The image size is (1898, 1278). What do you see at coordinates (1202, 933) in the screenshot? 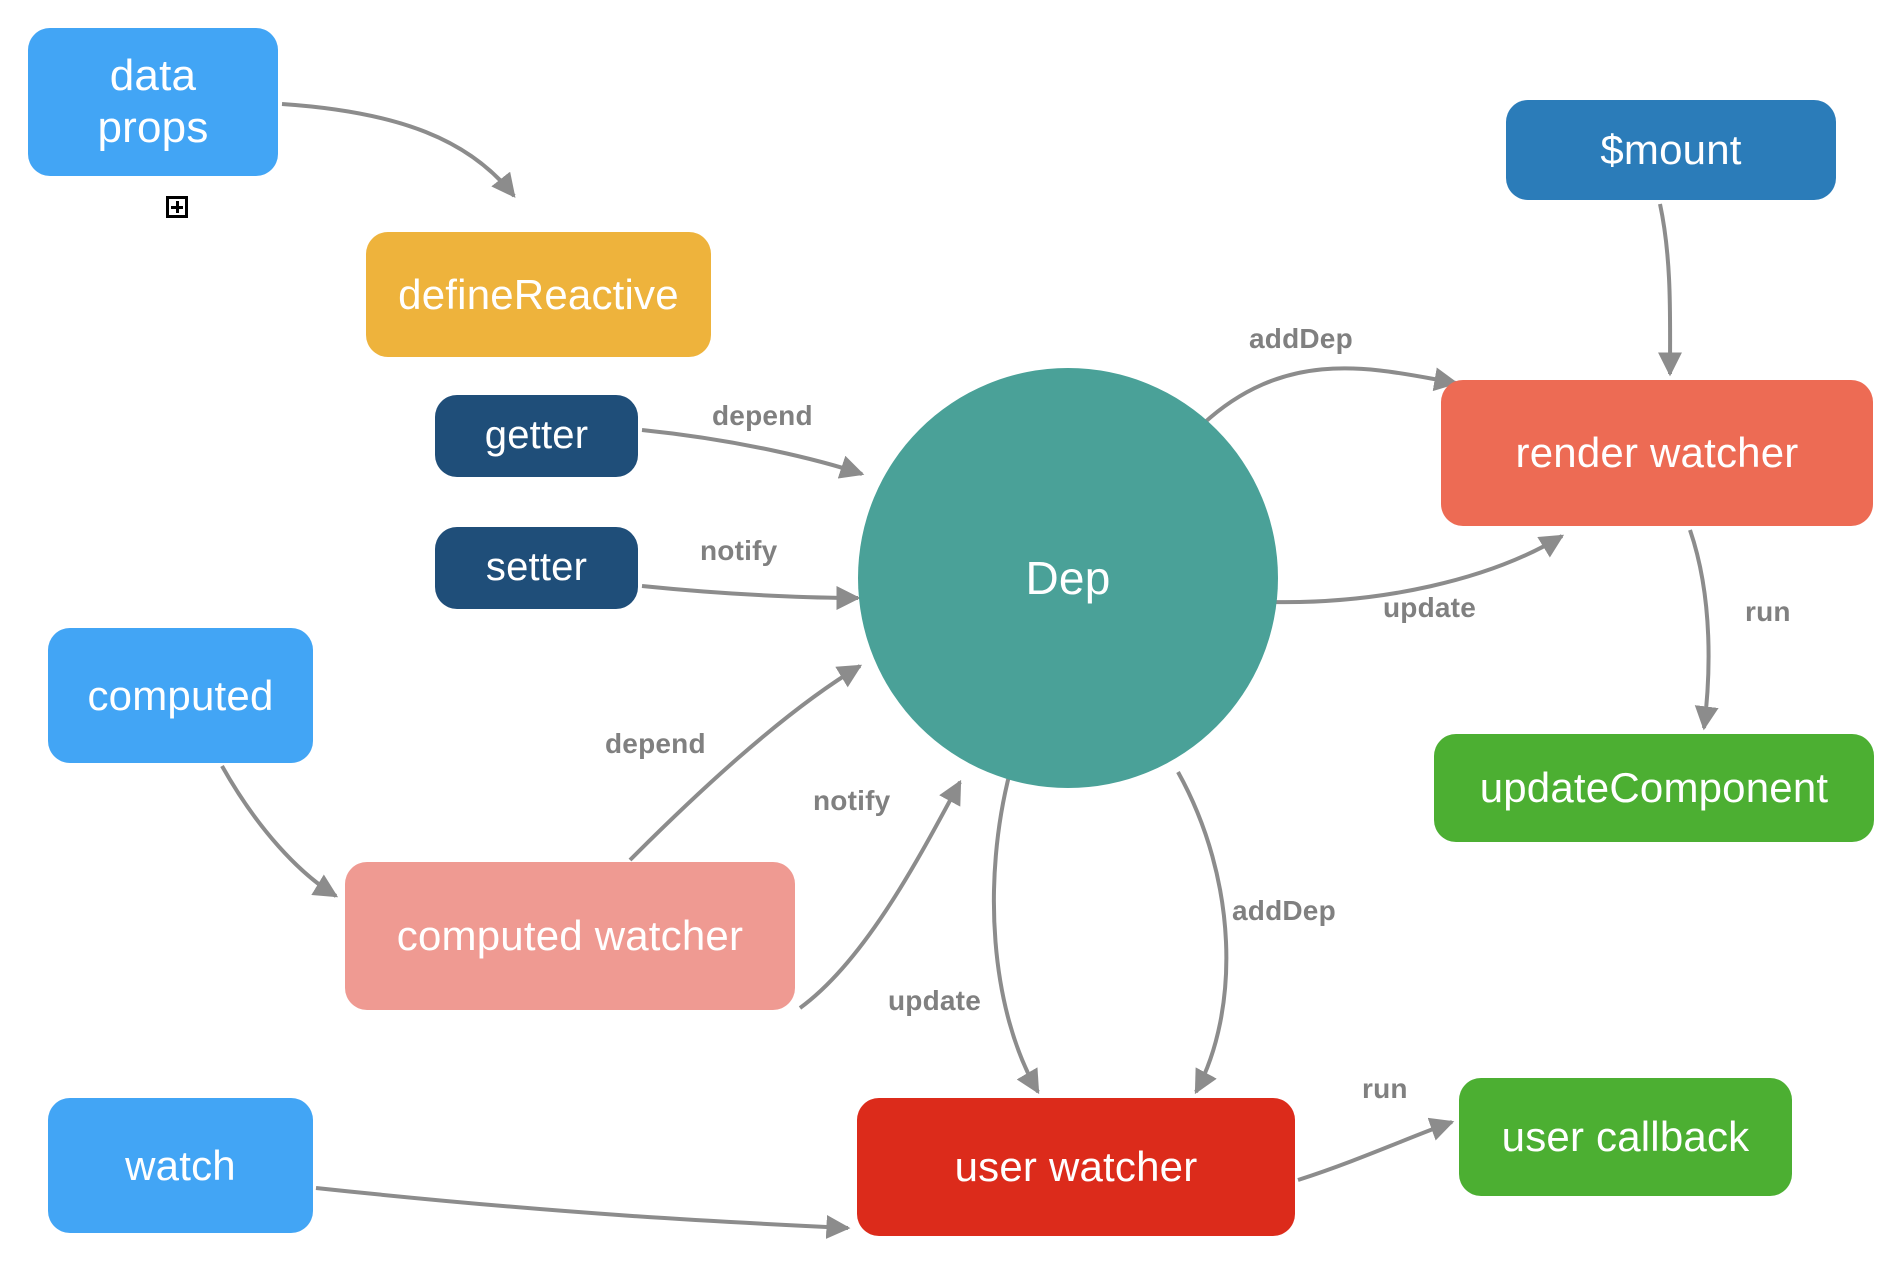
I see `edge-dep-to-user-watcher-adddep` at bounding box center [1202, 933].